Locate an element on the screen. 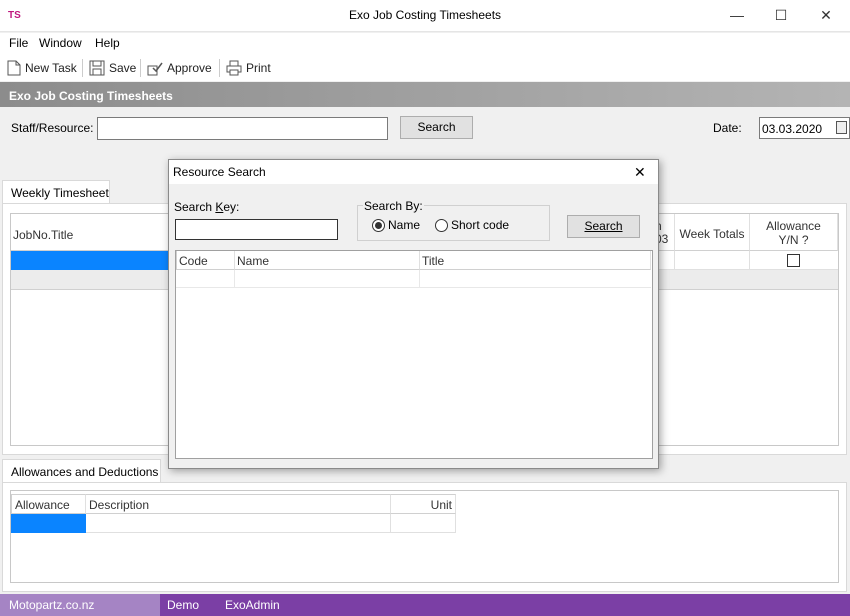 Image resolution: width=850 pixels, height=616 pixels. approve-button: Approve is located at coordinates (179, 68).